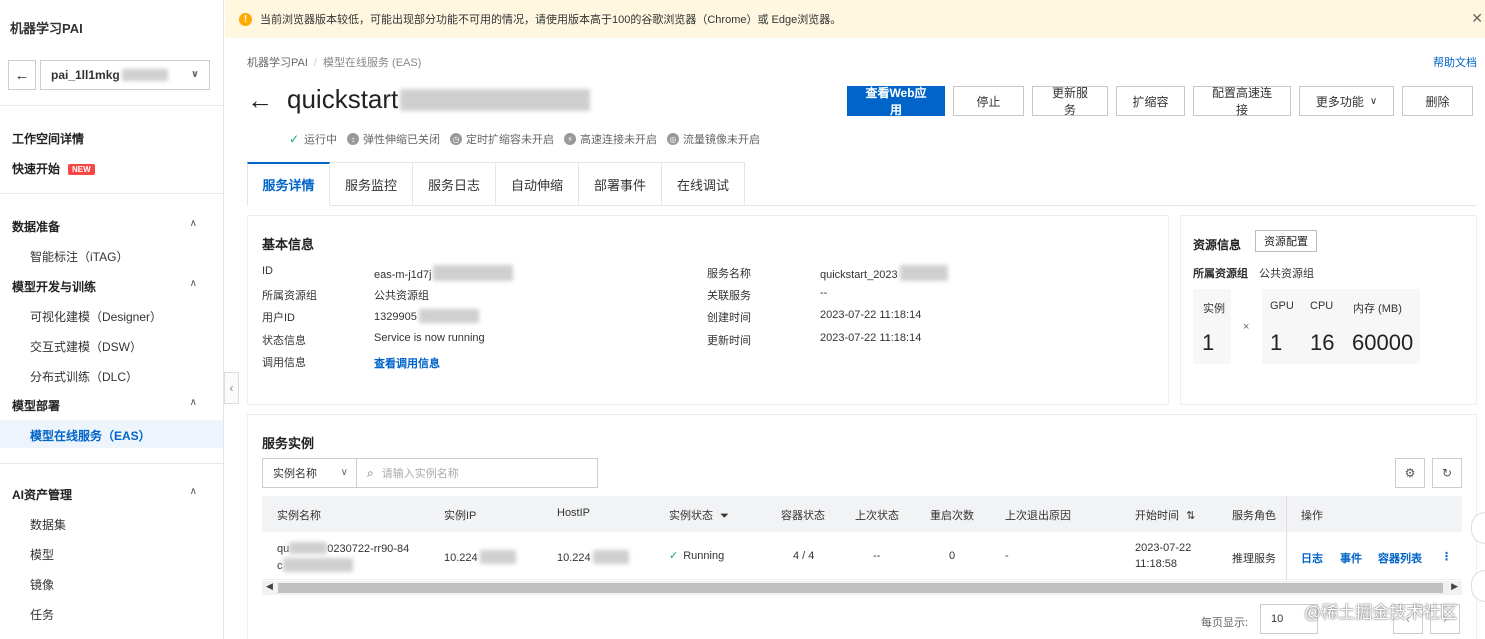 The width and height of the screenshot is (1485, 639). I want to click on autoscale-icon: ↕, so click(353, 139).